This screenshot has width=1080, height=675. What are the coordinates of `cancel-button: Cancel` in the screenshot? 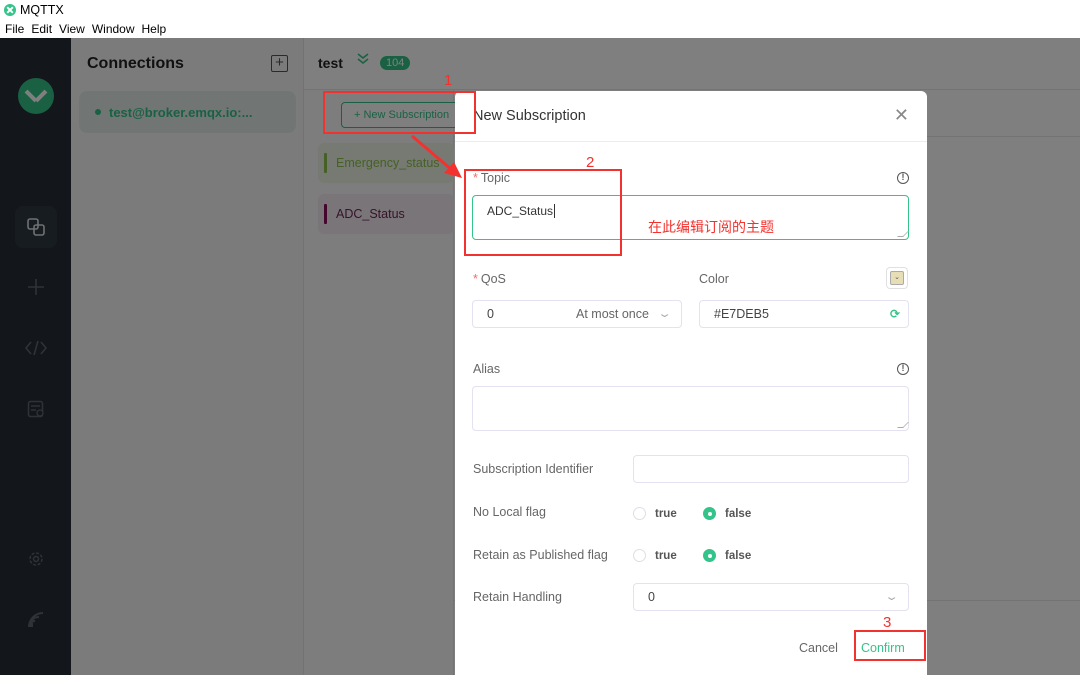 It's located at (818, 648).